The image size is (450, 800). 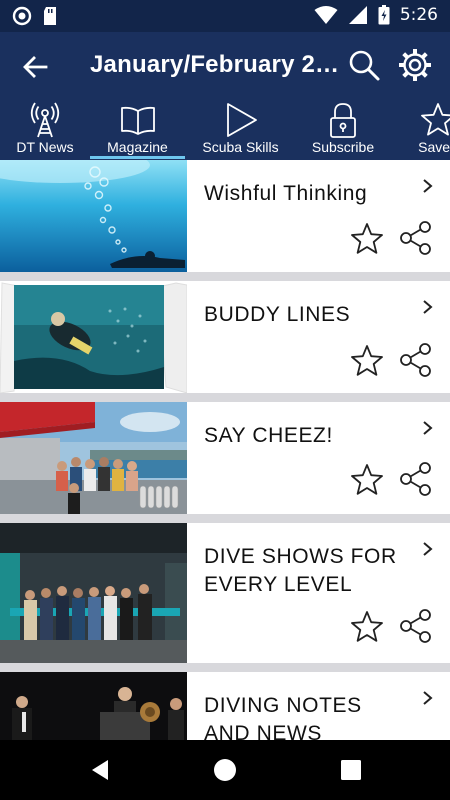 What do you see at coordinates (225, 216) in the screenshot?
I see `list-item: Wishful Thinking` at bounding box center [225, 216].